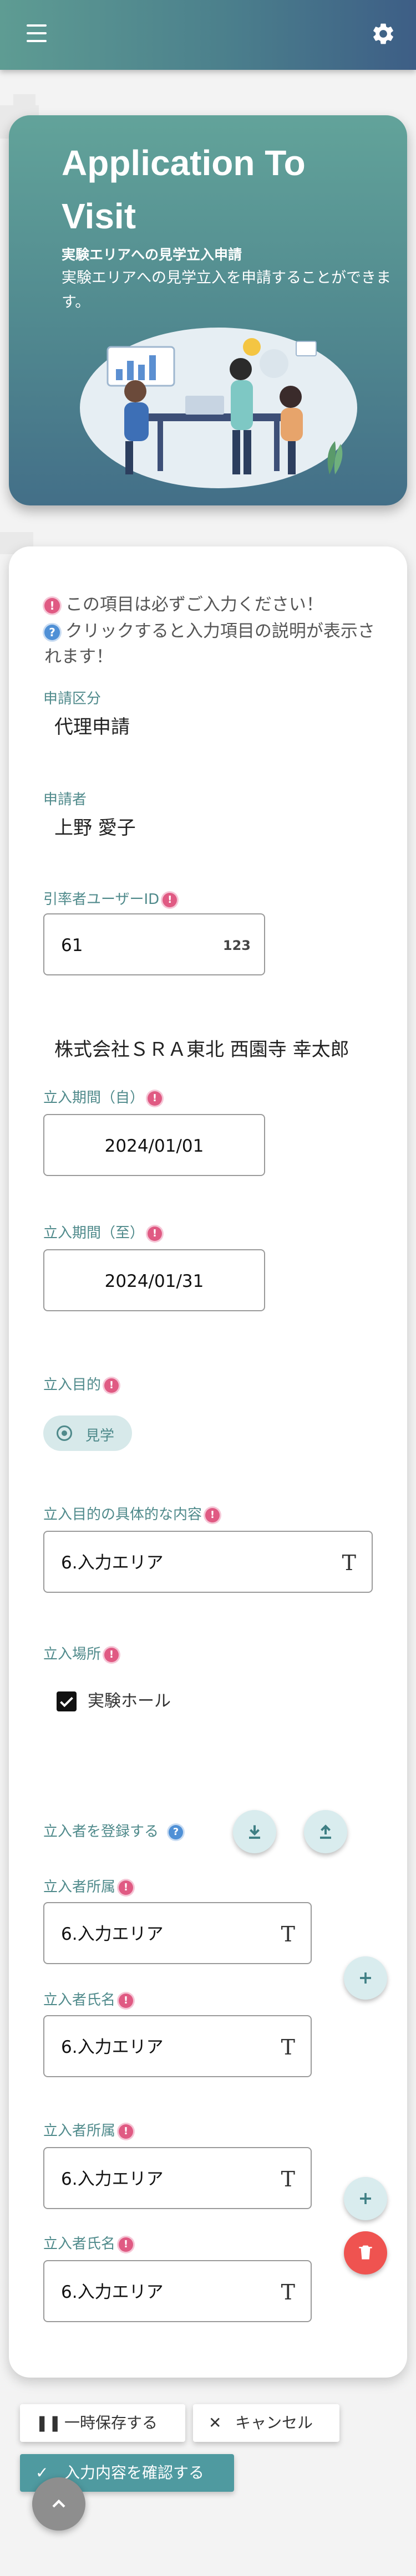 This screenshot has height=2576, width=416. Describe the element at coordinates (226, 290) in the screenshot. I see `page-description: 実験エリアへの見学立入を申請することができます。` at that location.